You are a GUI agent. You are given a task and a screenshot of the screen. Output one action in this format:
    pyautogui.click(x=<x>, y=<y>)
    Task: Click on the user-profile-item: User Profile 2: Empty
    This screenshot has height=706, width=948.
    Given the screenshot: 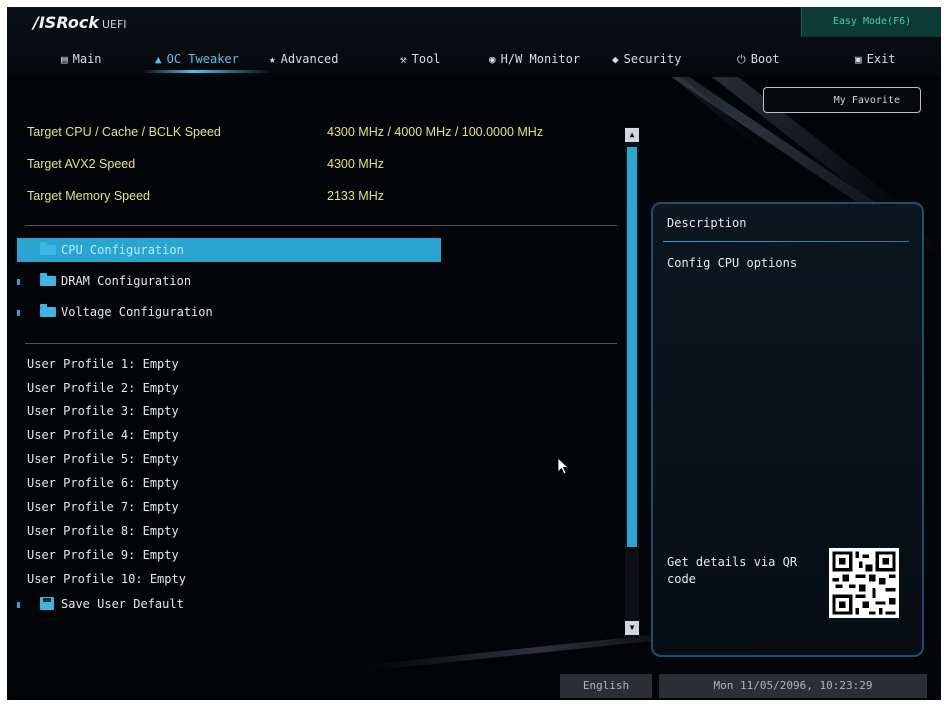 What is the action you would take?
    pyautogui.click(x=103, y=388)
    